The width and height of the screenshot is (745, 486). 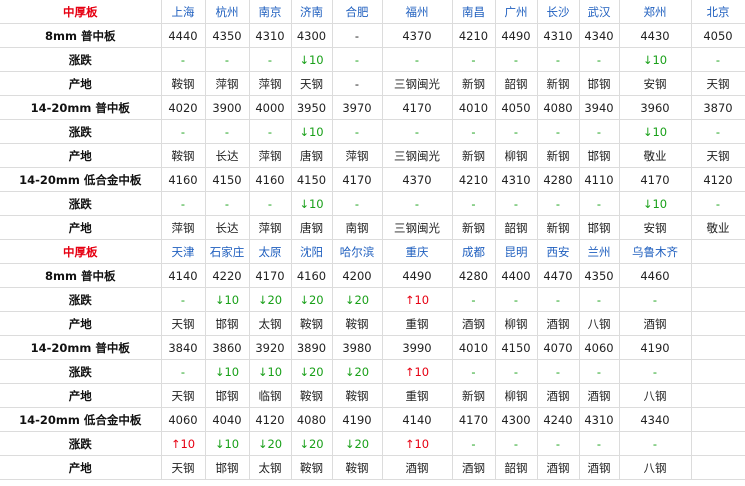 I want to click on origin-cell: 敬业, so click(x=718, y=227).